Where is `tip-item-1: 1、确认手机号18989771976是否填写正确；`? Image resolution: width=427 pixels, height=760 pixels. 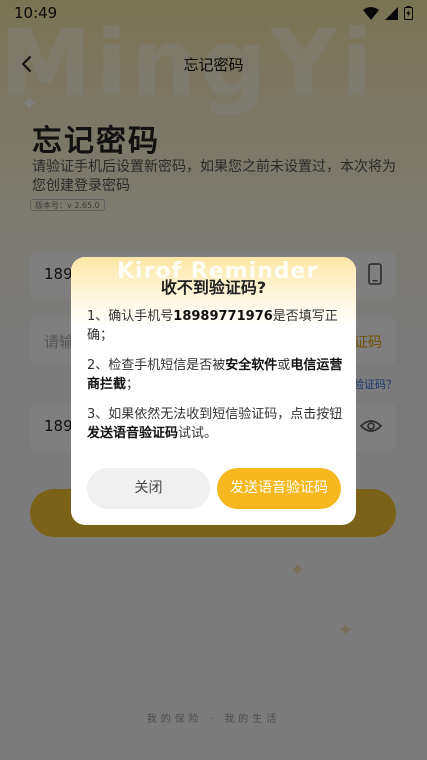 tip-item-1: 1、确认手机号18989771976是否填写正确； is located at coordinates (212, 326).